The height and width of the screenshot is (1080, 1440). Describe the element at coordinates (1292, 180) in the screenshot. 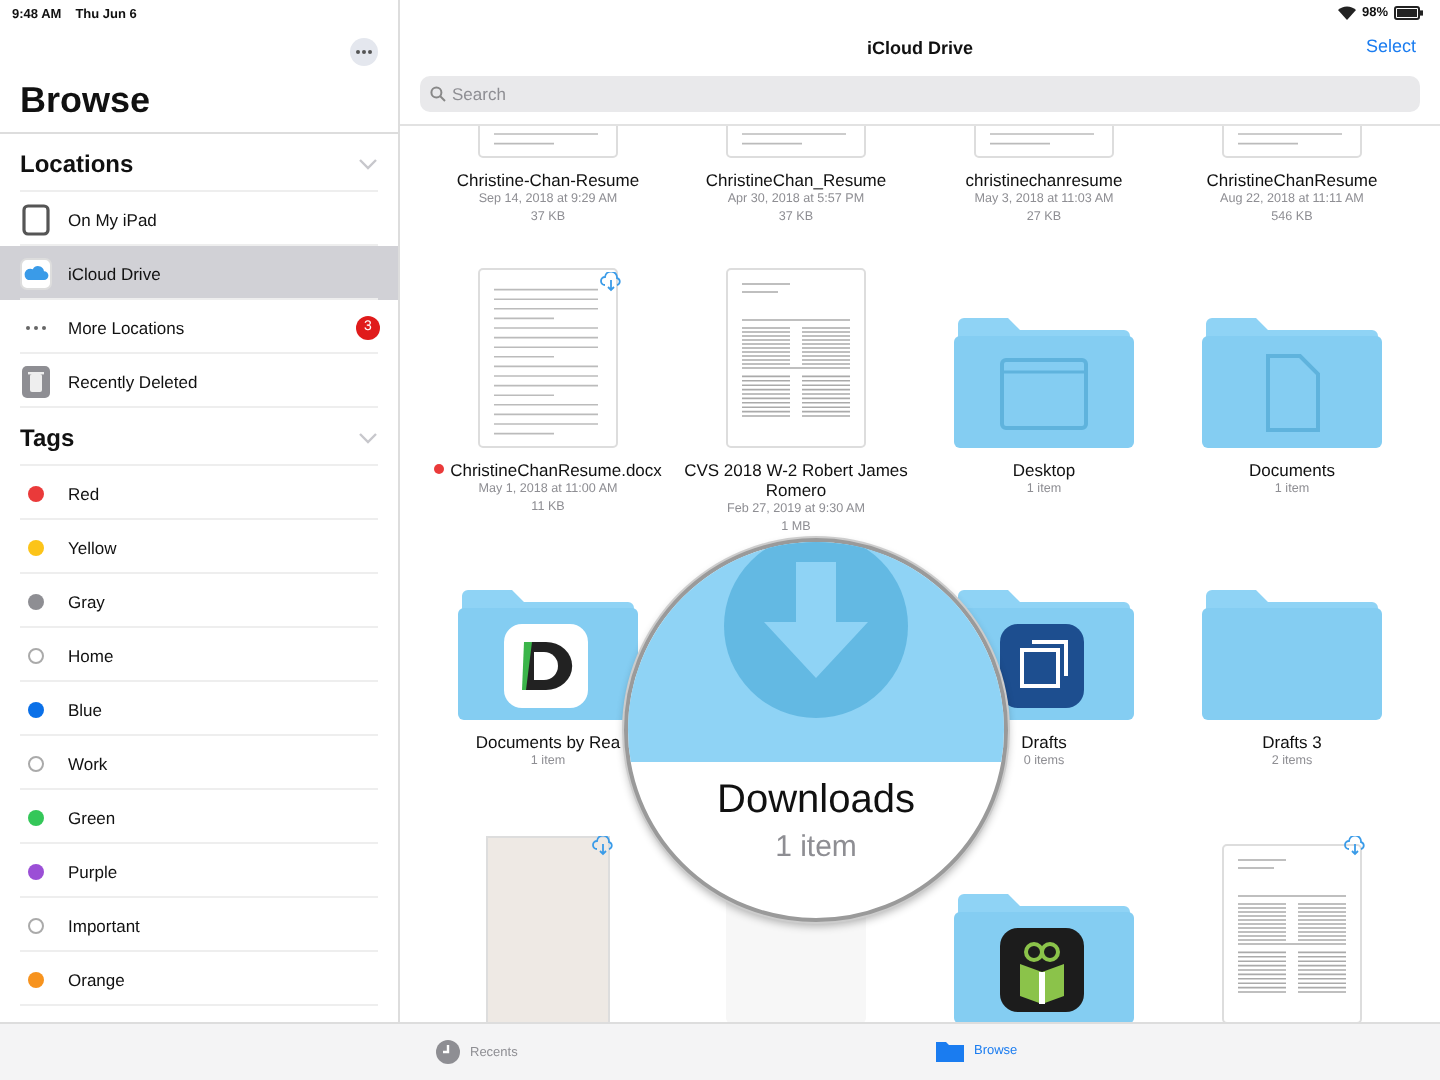

I see `file-name: ChristineChanResume` at that location.